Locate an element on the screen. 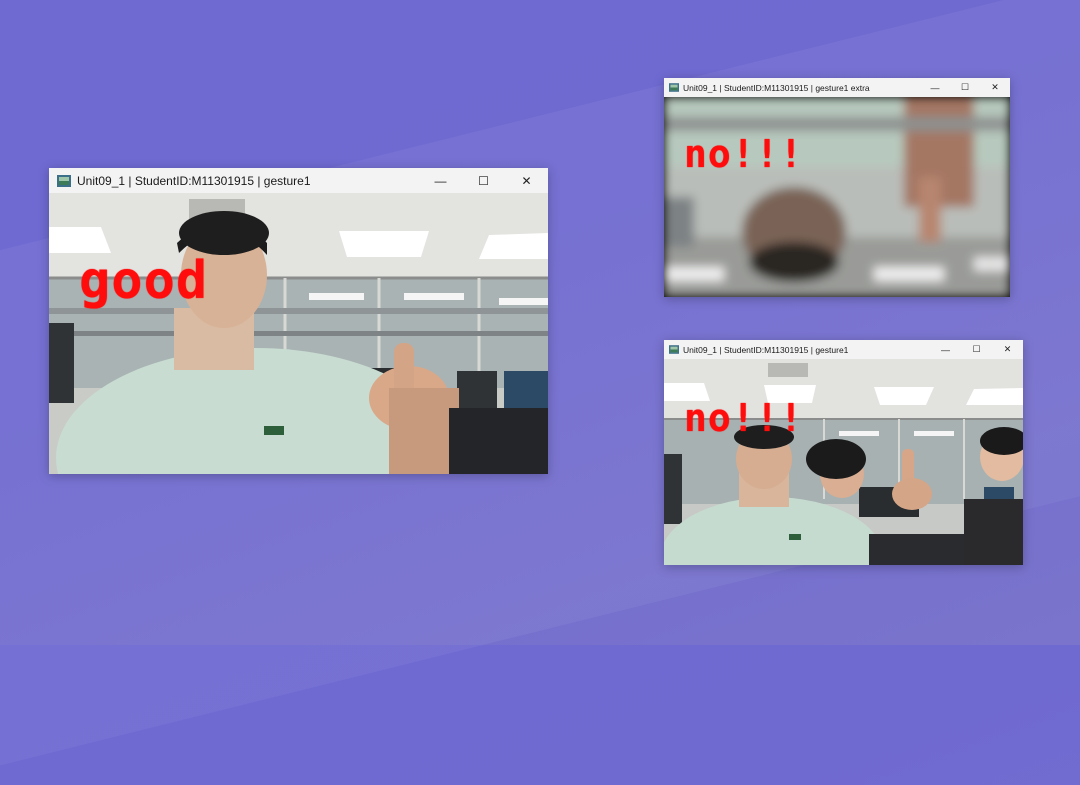 The image size is (1080, 785). camera-feed: no!!! is located at coordinates (843, 462).